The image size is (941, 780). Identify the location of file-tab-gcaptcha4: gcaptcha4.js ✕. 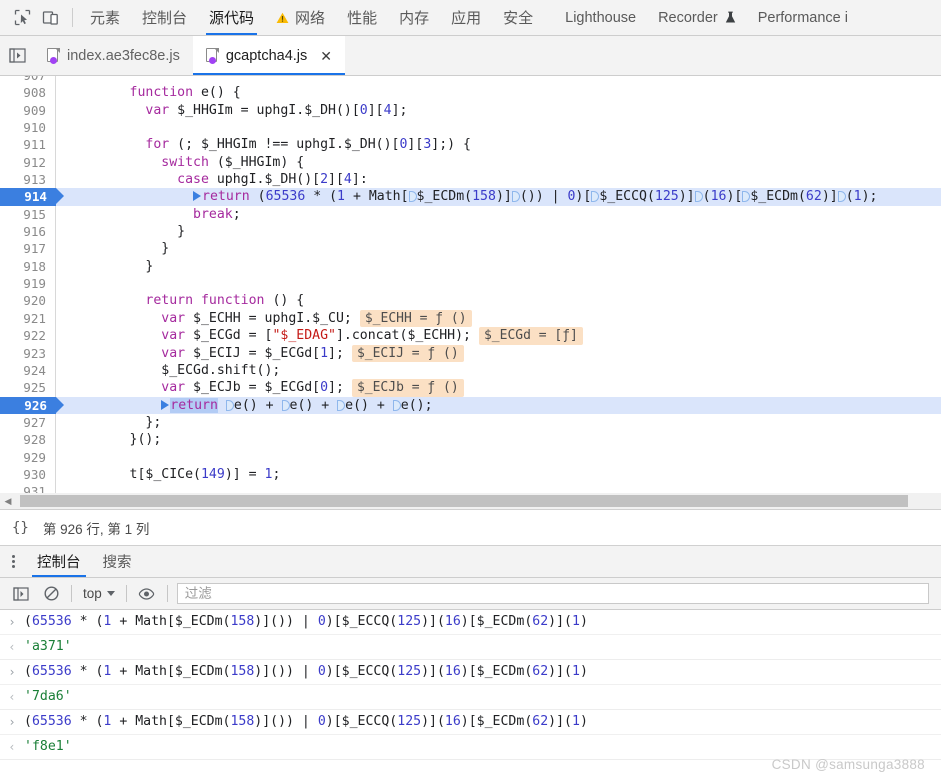
(269, 55).